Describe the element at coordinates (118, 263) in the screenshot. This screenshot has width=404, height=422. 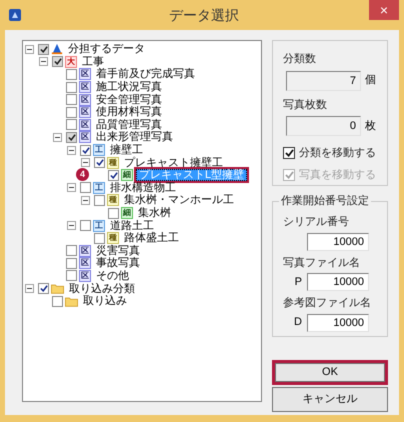
I see `tree-item: 事故写真` at that location.